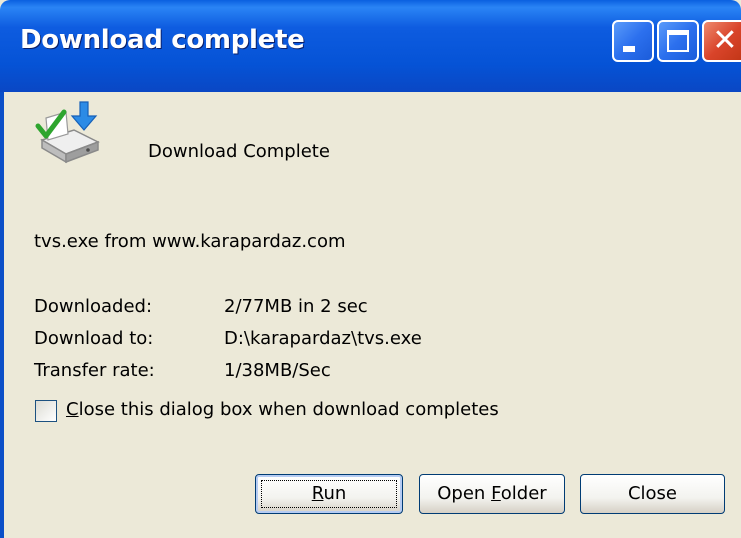  What do you see at coordinates (323, 338) in the screenshot?
I see `detail-value: D:\karapardaz\tvs.exe` at bounding box center [323, 338].